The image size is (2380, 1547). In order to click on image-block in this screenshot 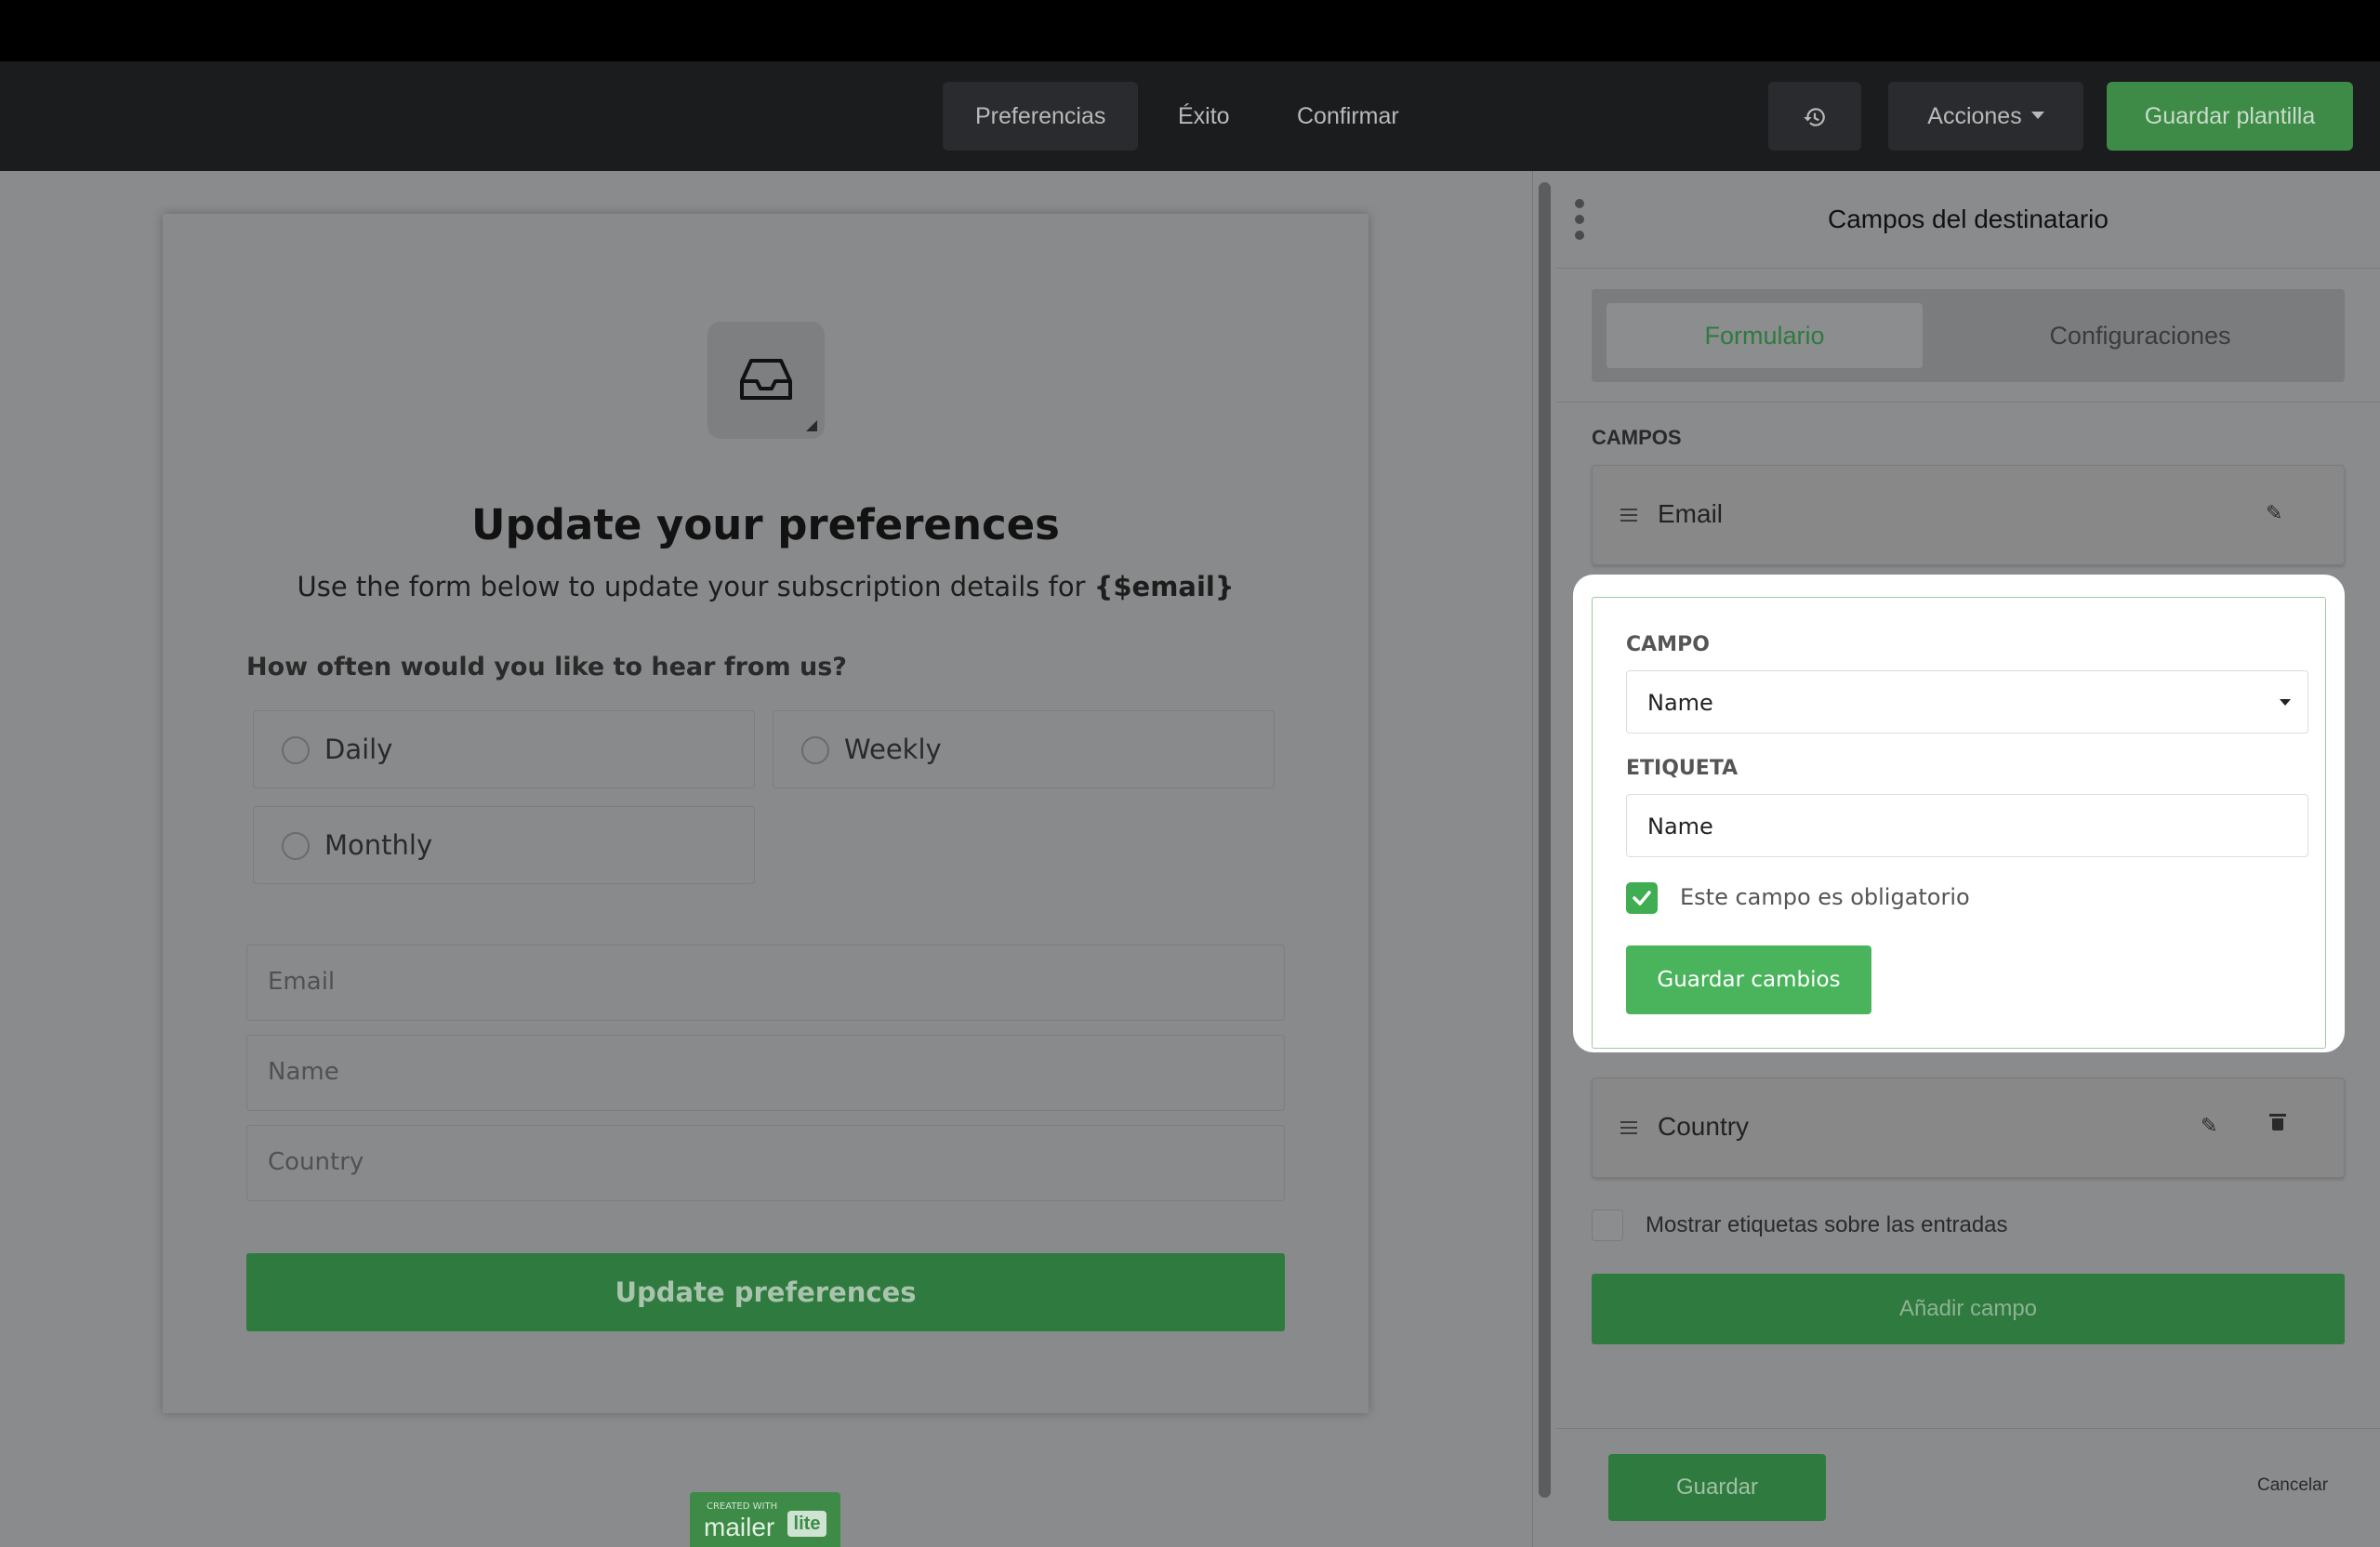, I will do `click(766, 380)`.